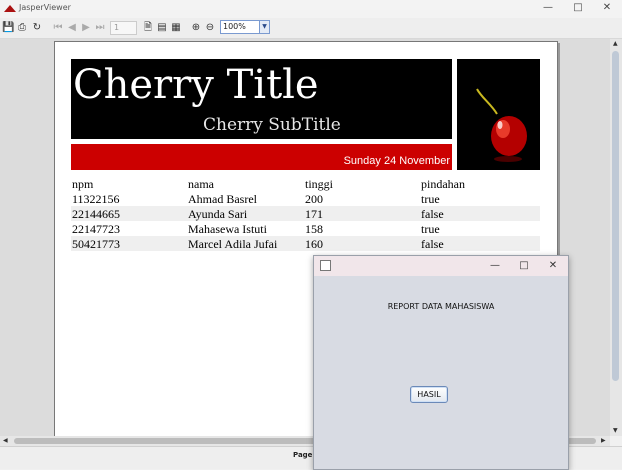 The height and width of the screenshot is (470, 622). I want to click on column-header: tinggi, so click(319, 184).